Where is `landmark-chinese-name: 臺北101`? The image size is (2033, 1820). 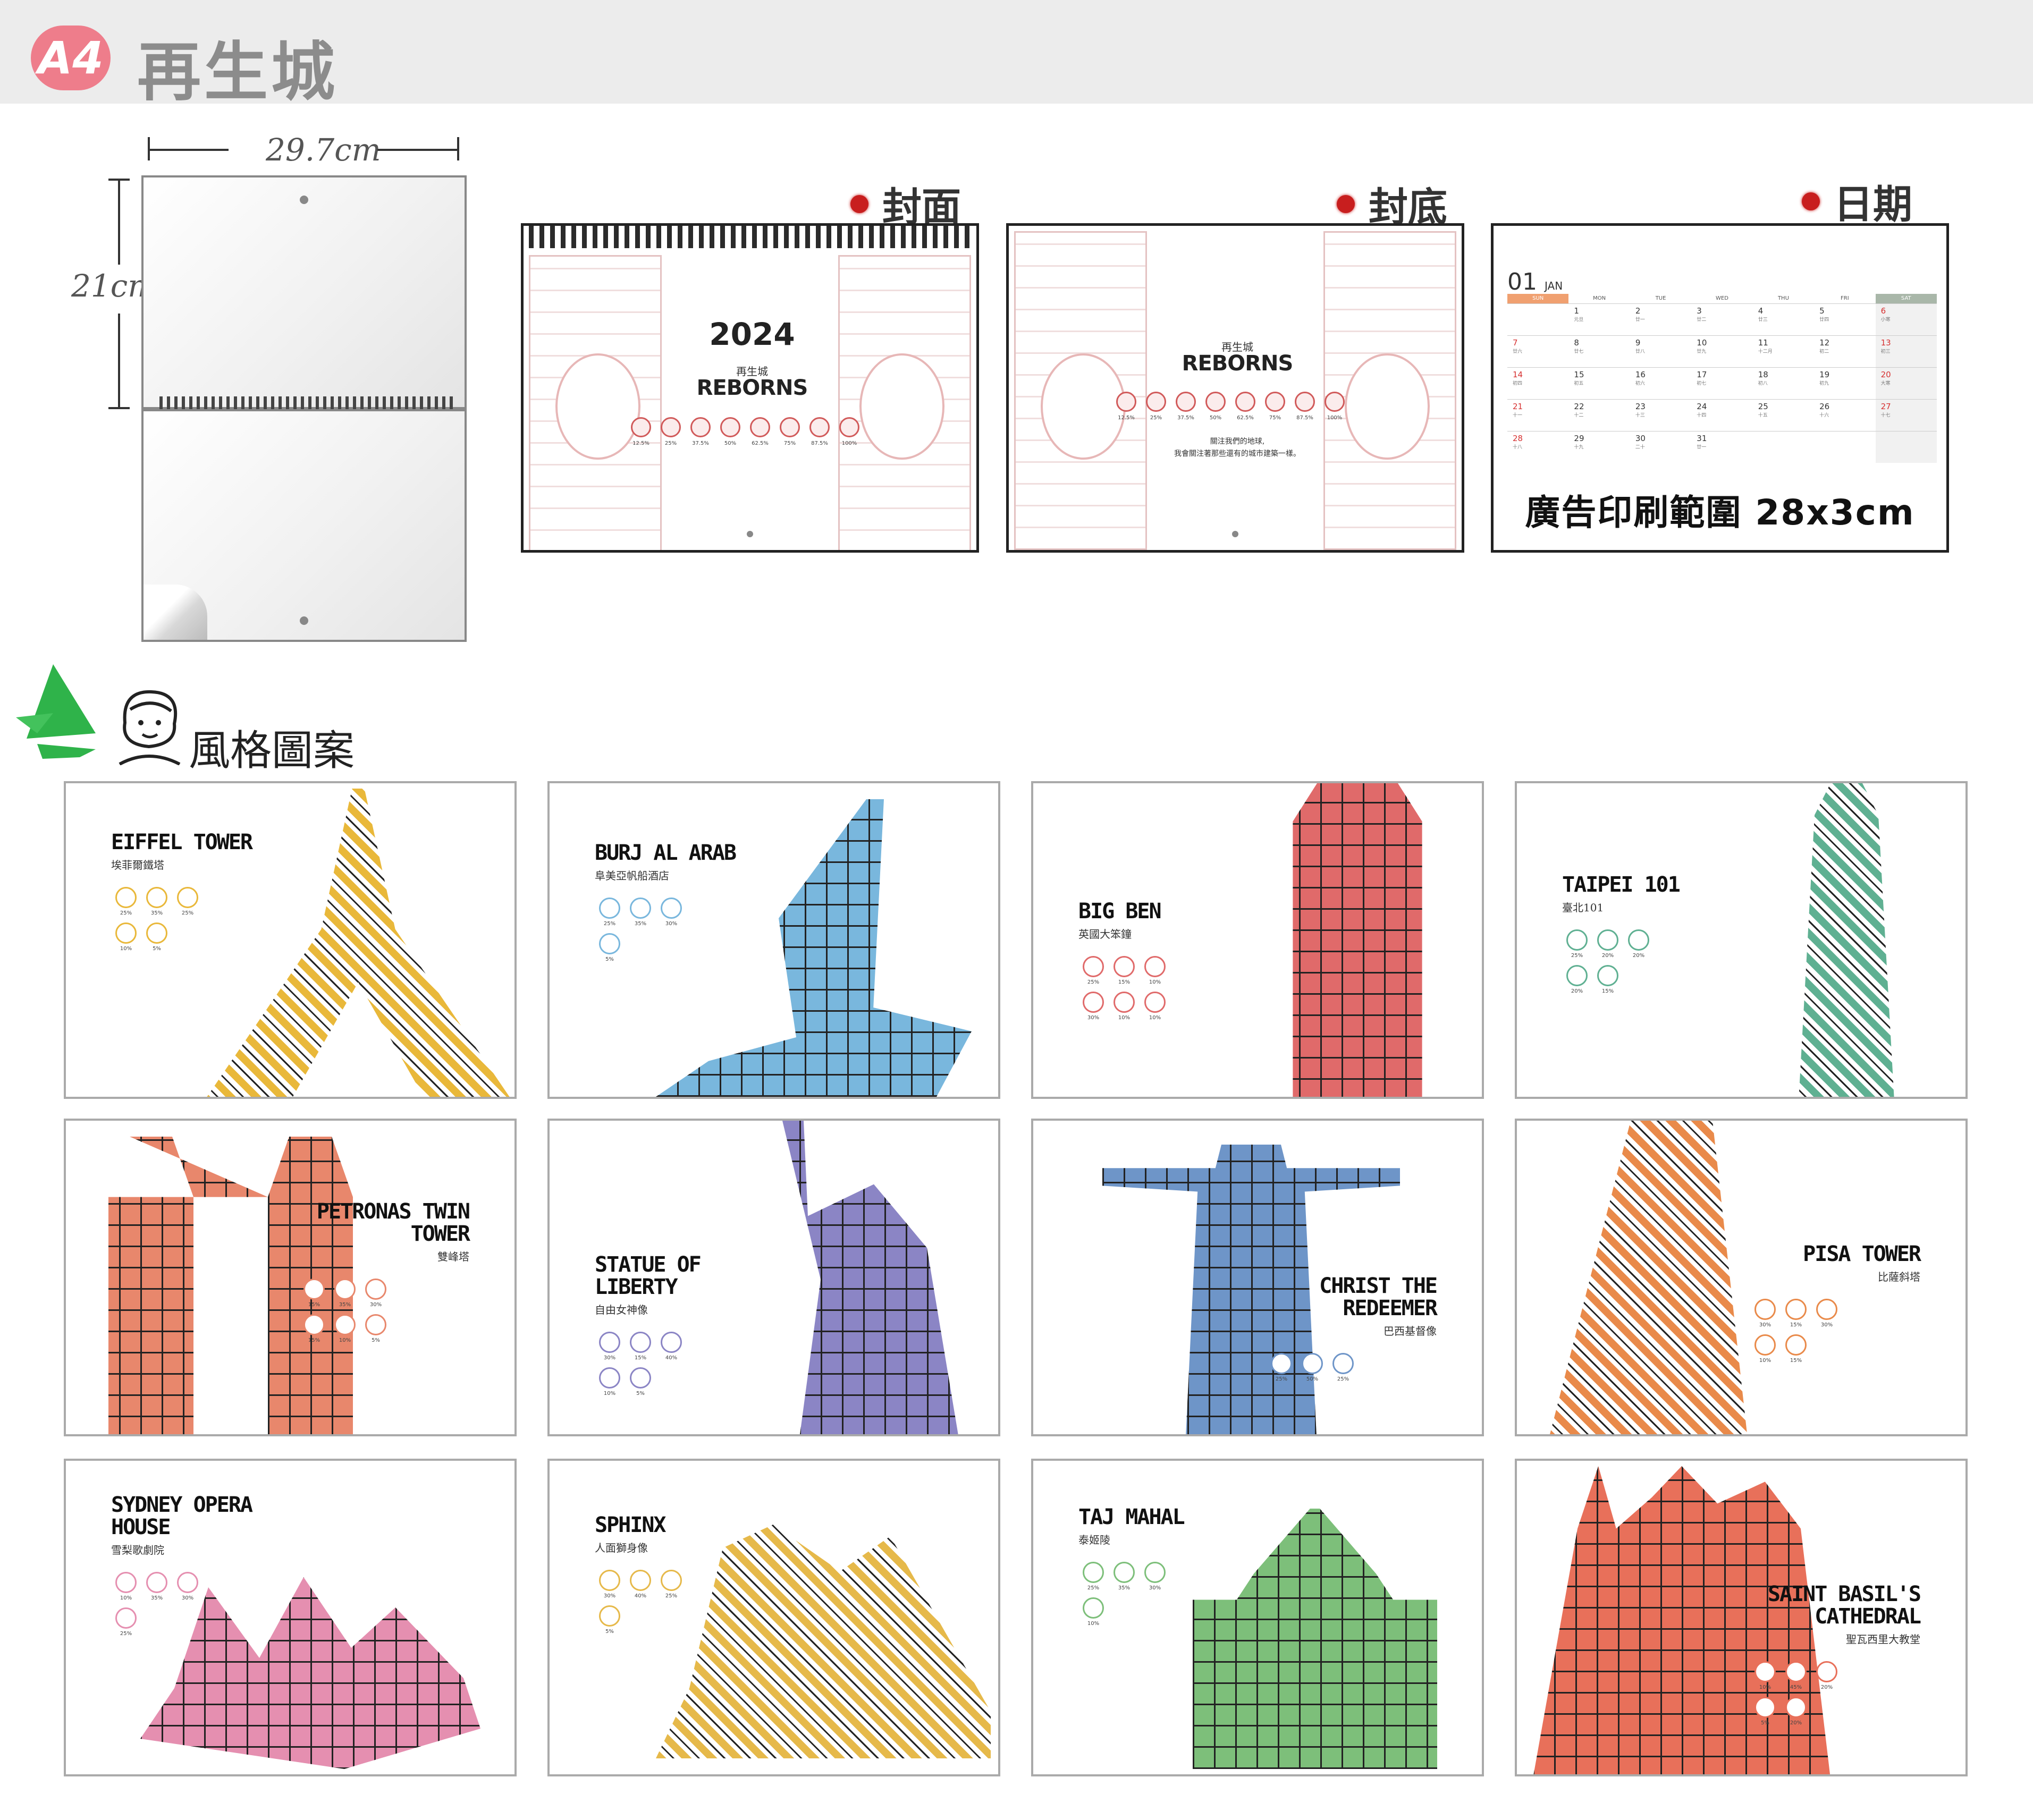
landmark-chinese-name: 臺北101 is located at coordinates (1583, 907).